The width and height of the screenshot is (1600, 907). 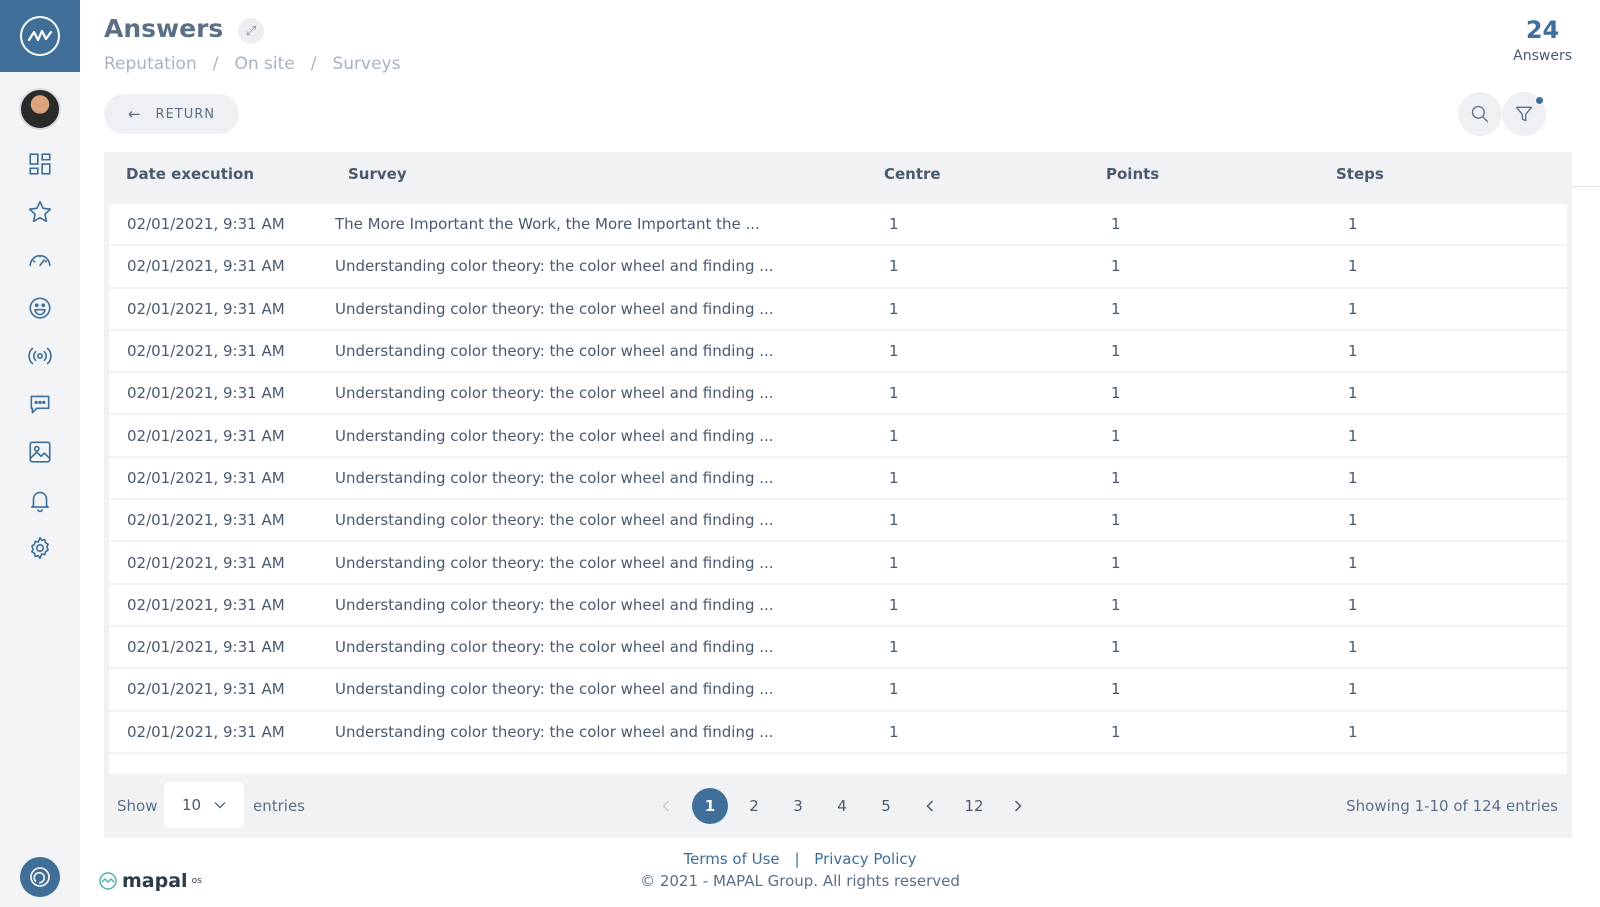 What do you see at coordinates (171, 114) in the screenshot?
I see `return-button: ← RETURN` at bounding box center [171, 114].